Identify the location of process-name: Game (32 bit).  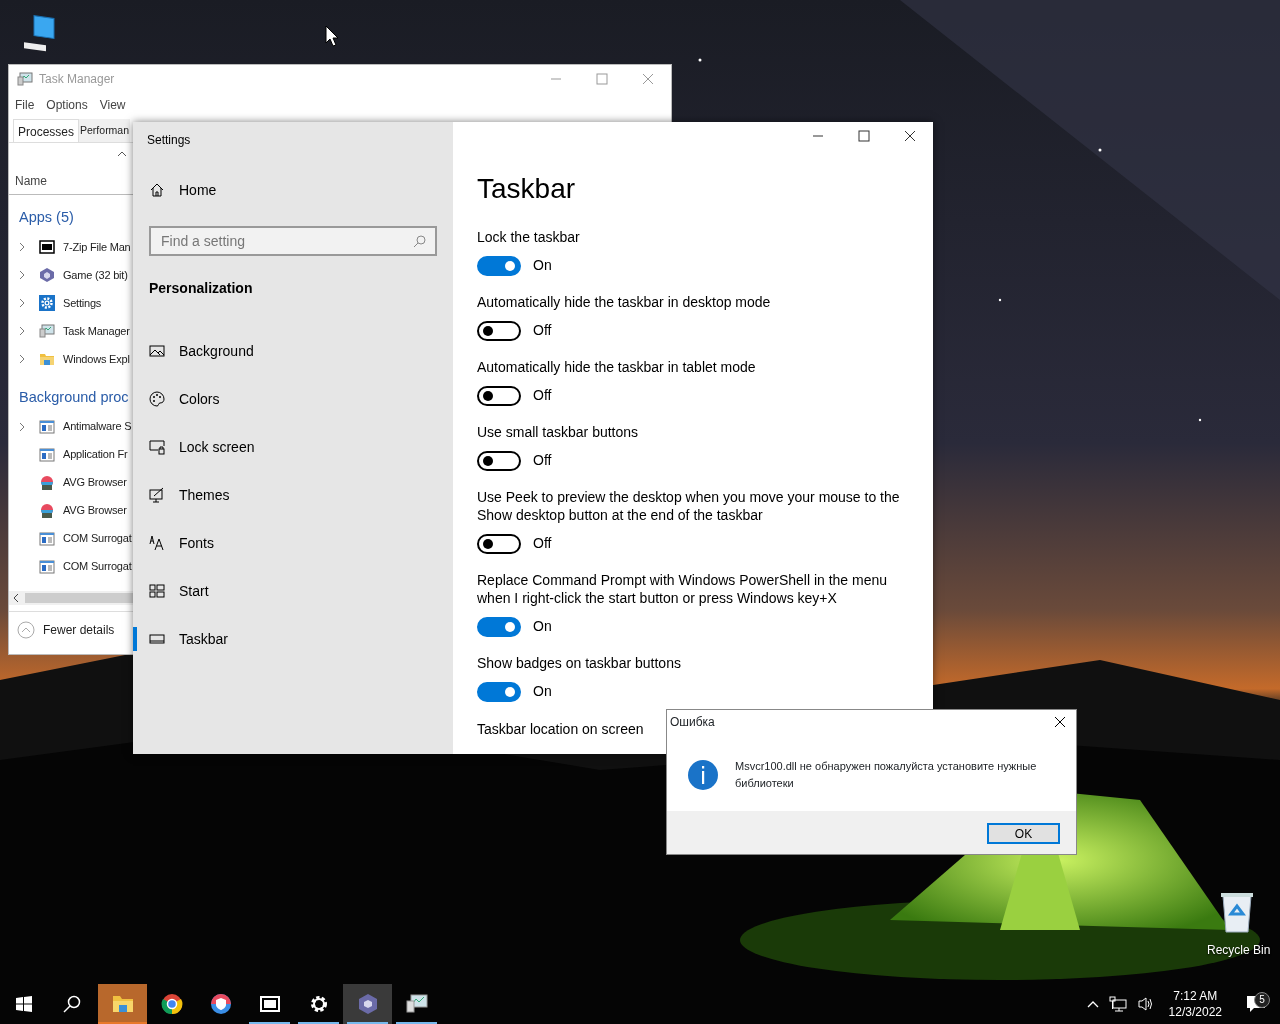
(95, 274).